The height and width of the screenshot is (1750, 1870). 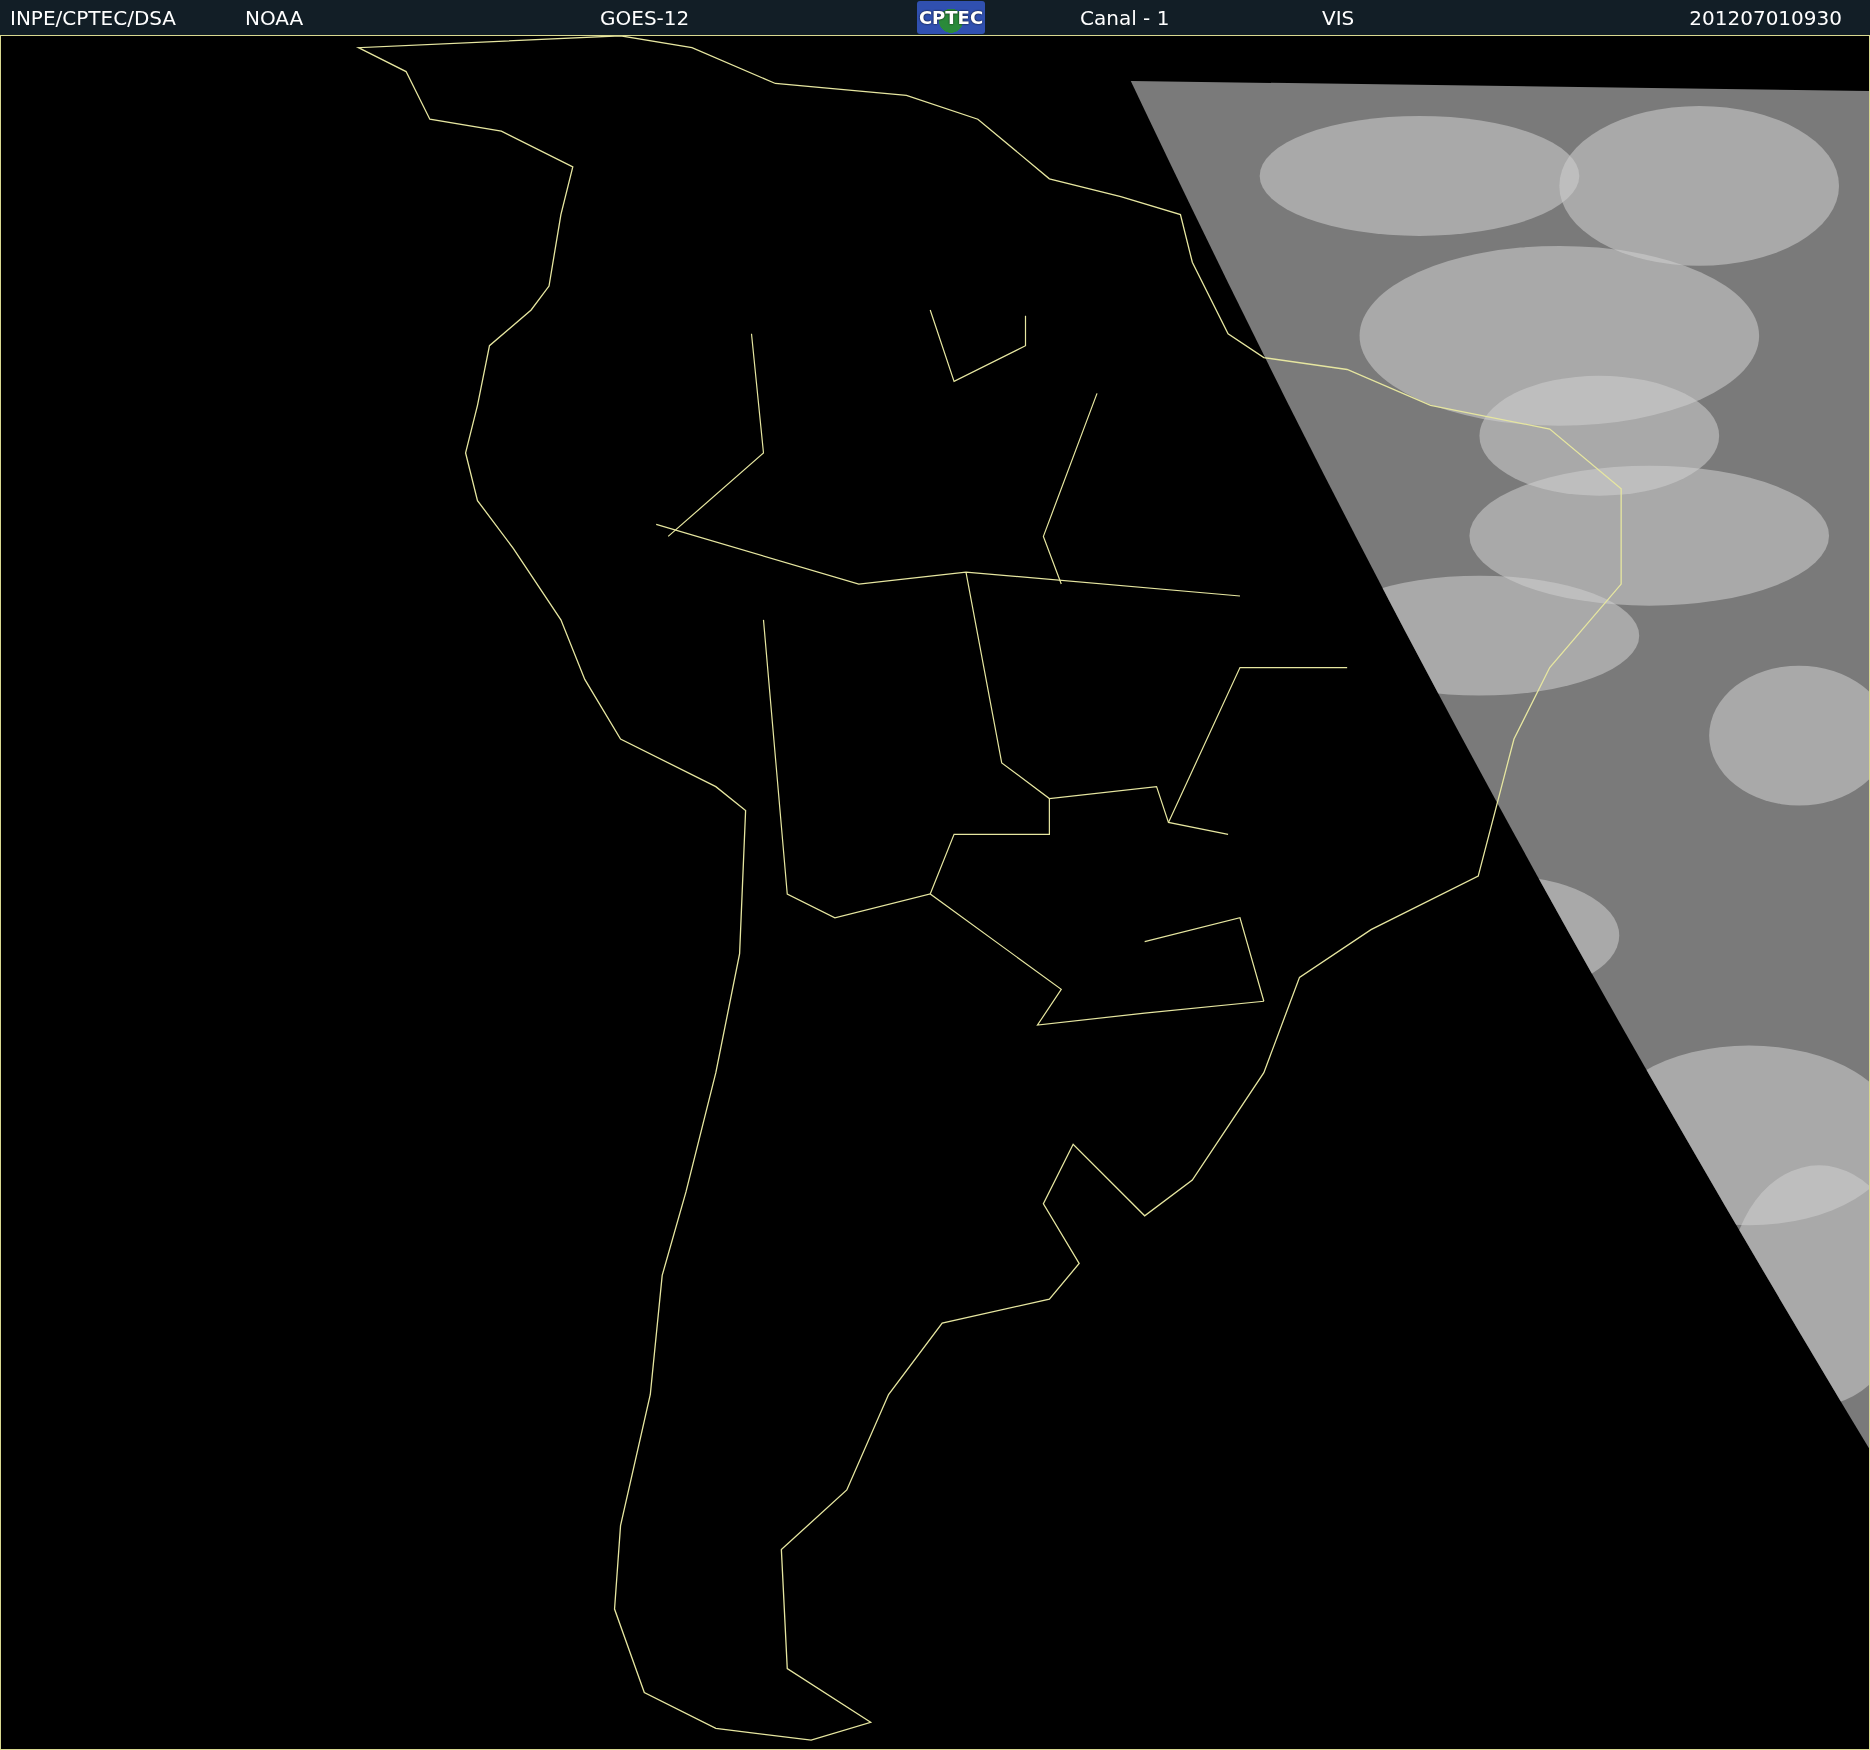 I want to click on header-label: Canal - 1, so click(x=1125, y=17).